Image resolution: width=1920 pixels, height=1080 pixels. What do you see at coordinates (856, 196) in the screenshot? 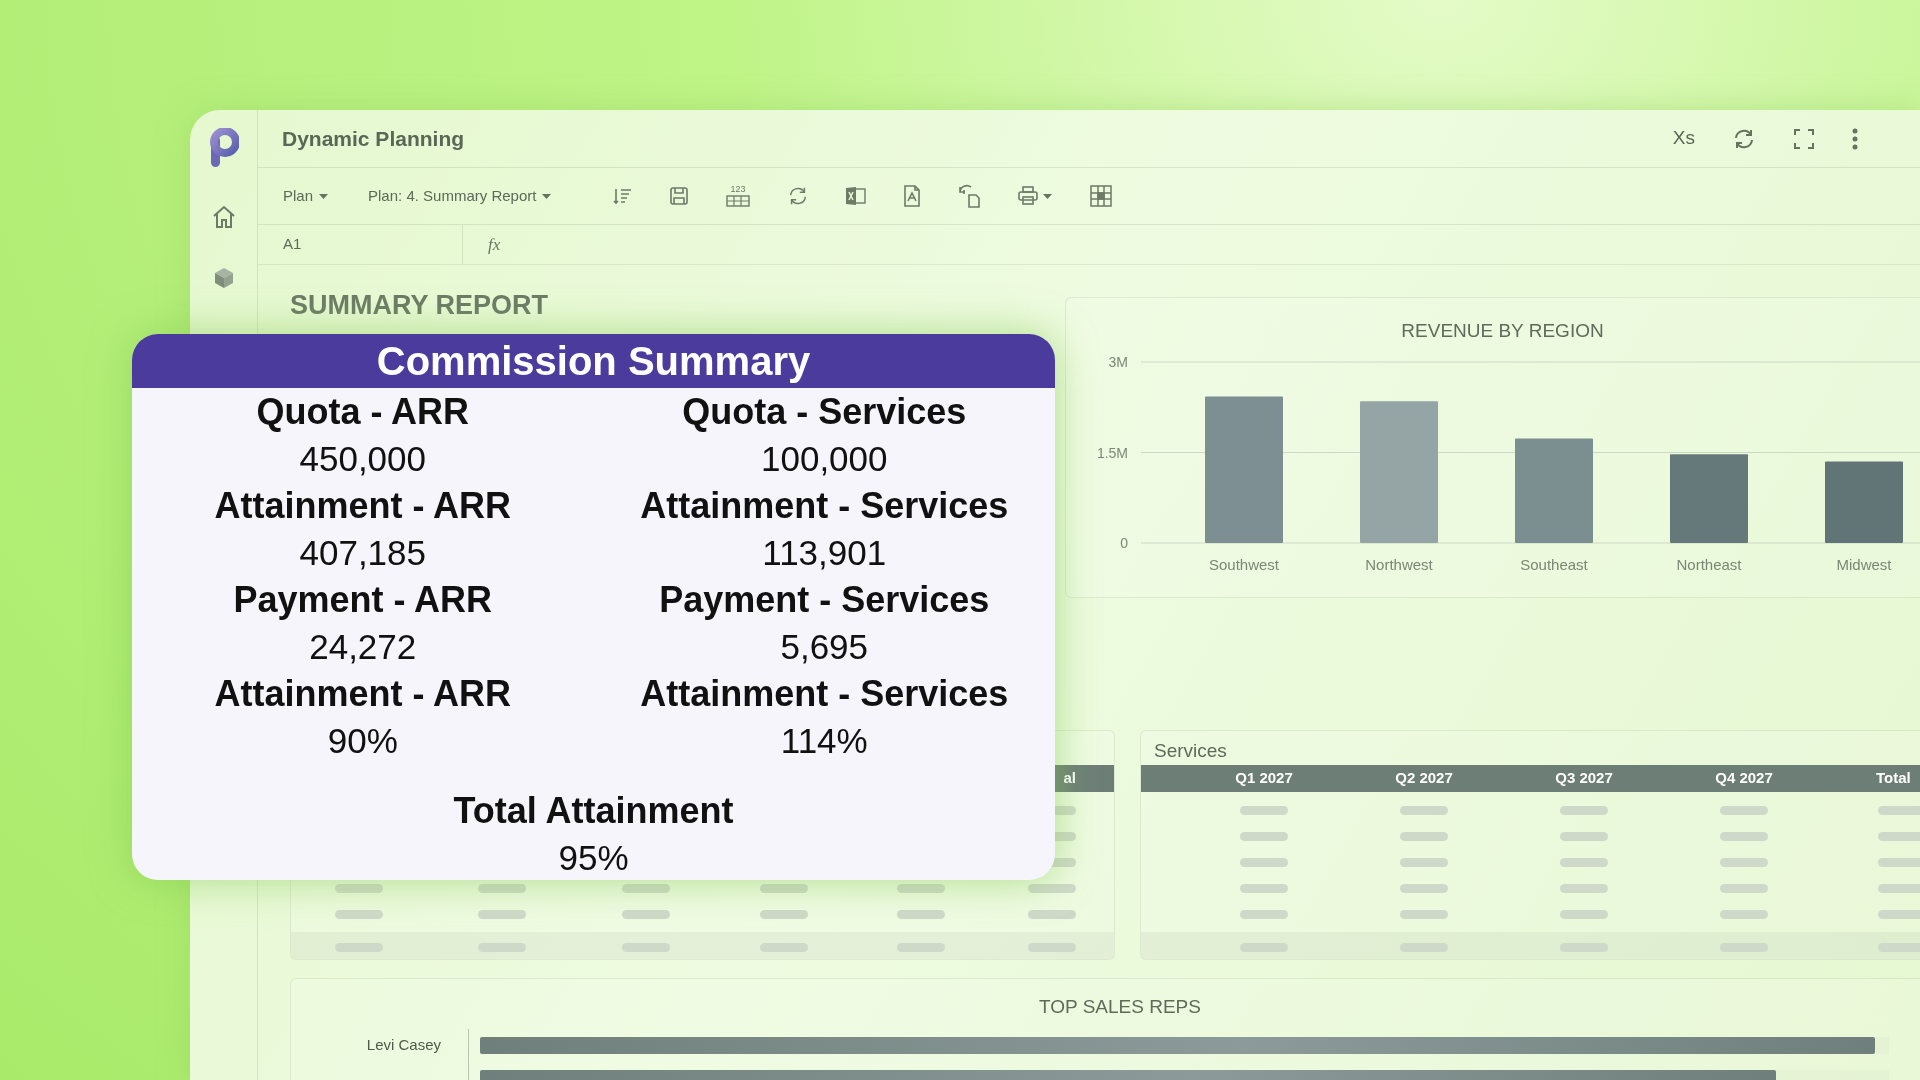
I see `spreadsheet-icon` at bounding box center [856, 196].